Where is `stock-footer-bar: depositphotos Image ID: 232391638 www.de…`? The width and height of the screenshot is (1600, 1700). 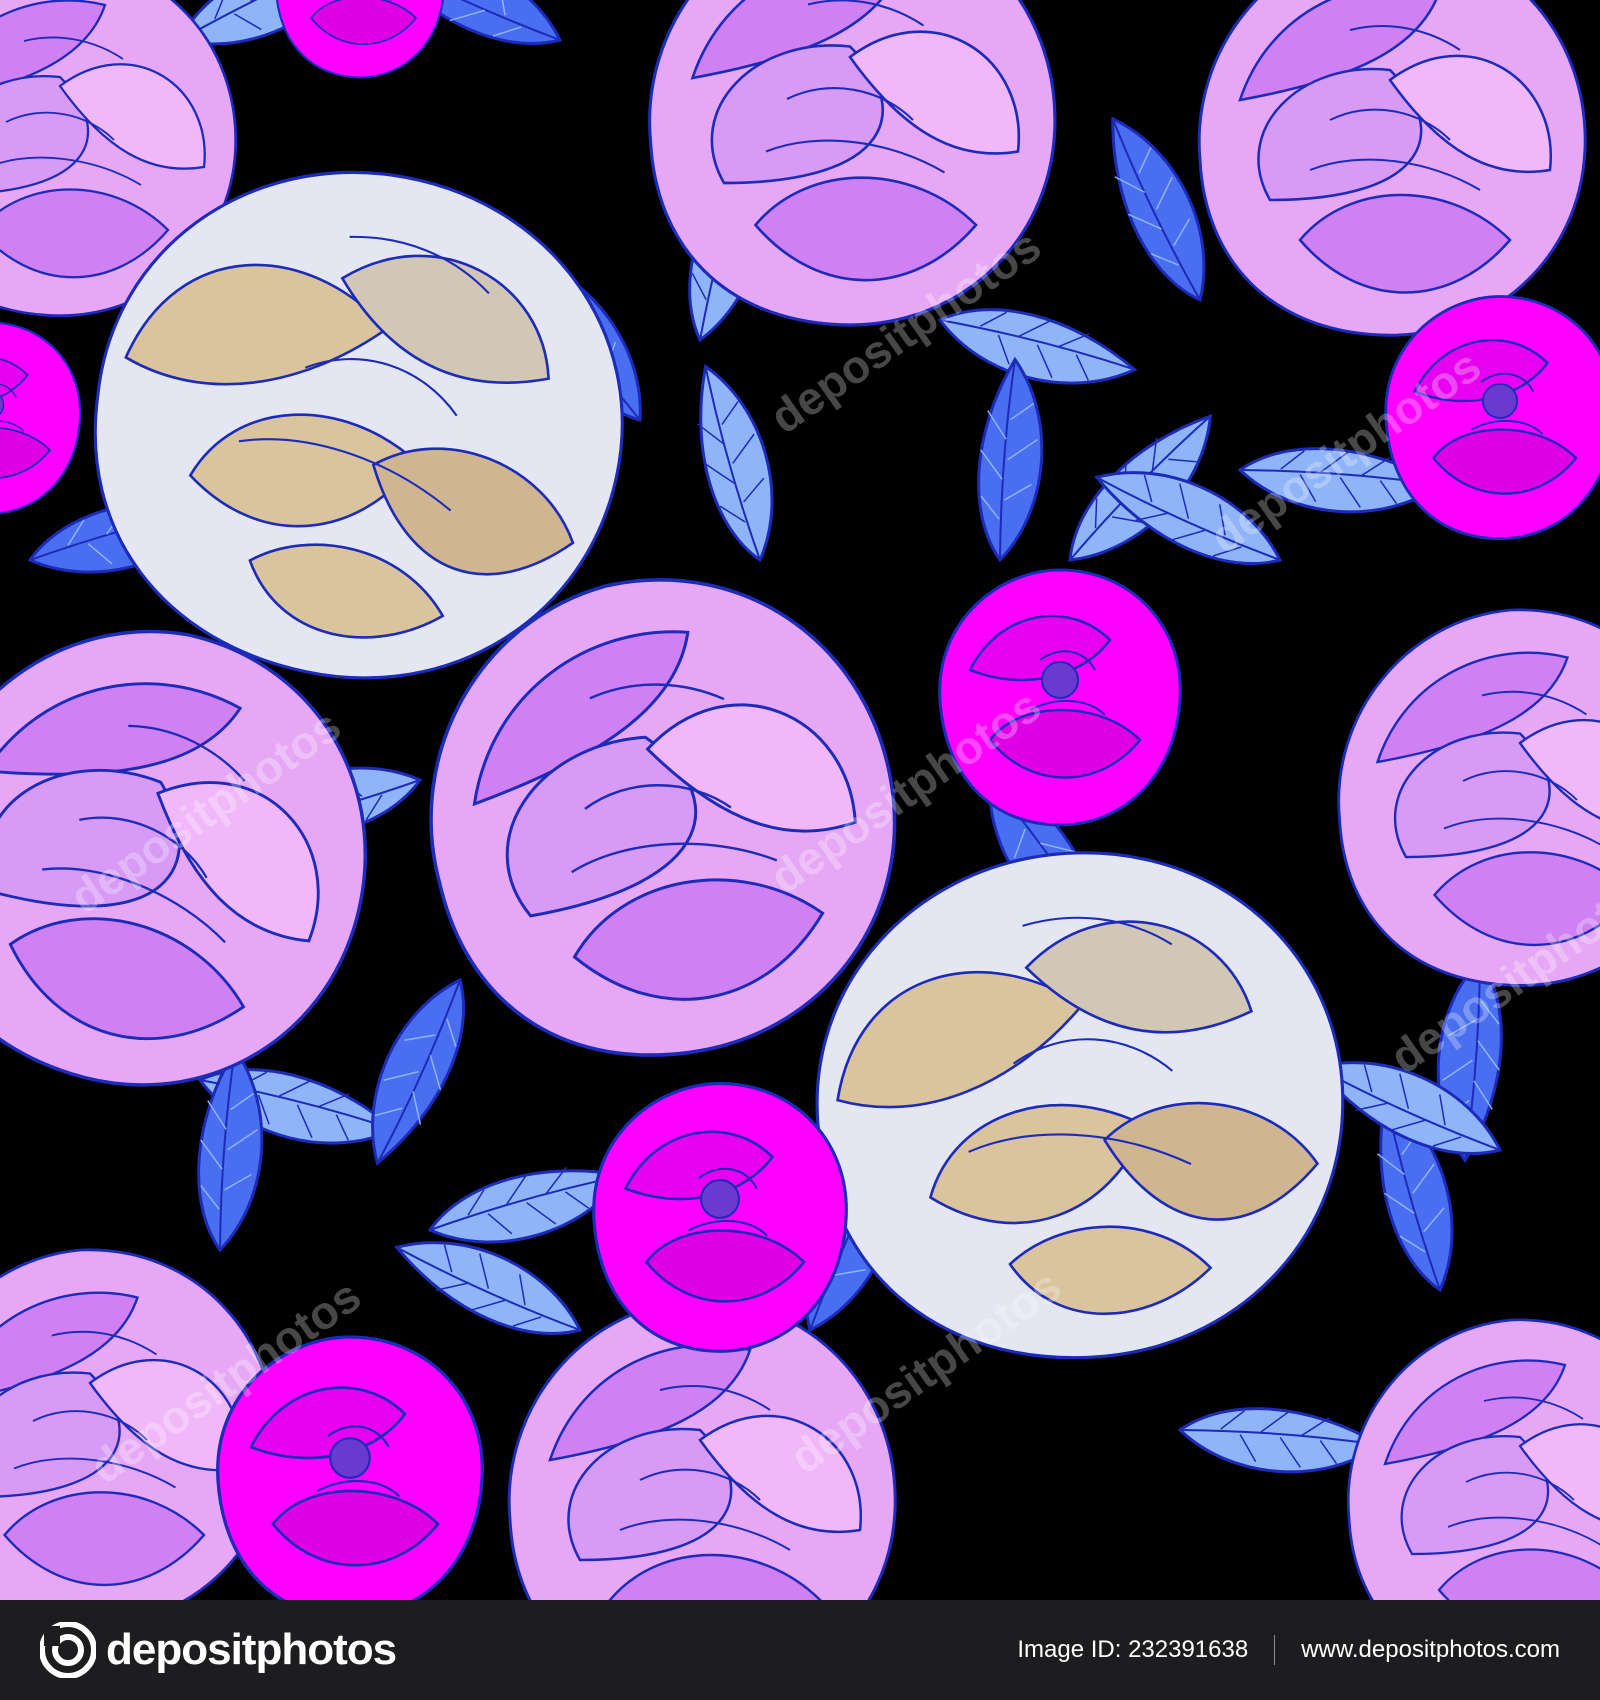 stock-footer-bar: depositphotos Image ID: 232391638 www.de… is located at coordinates (800, 1650).